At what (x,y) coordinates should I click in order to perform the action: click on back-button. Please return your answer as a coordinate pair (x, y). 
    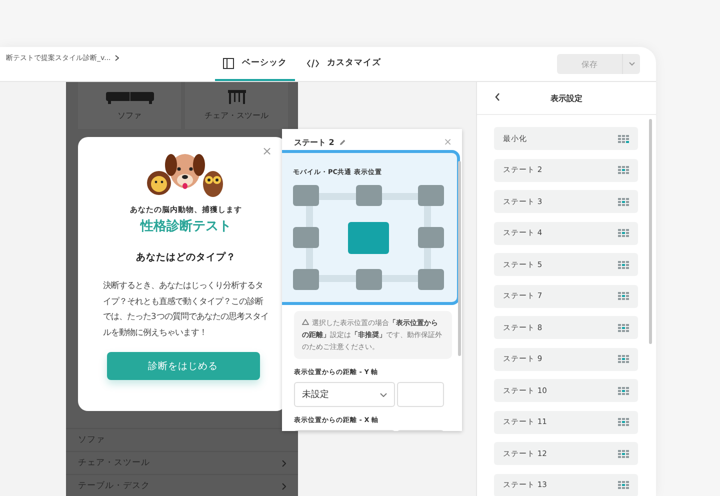
    Looking at the image, I should click on (497, 97).